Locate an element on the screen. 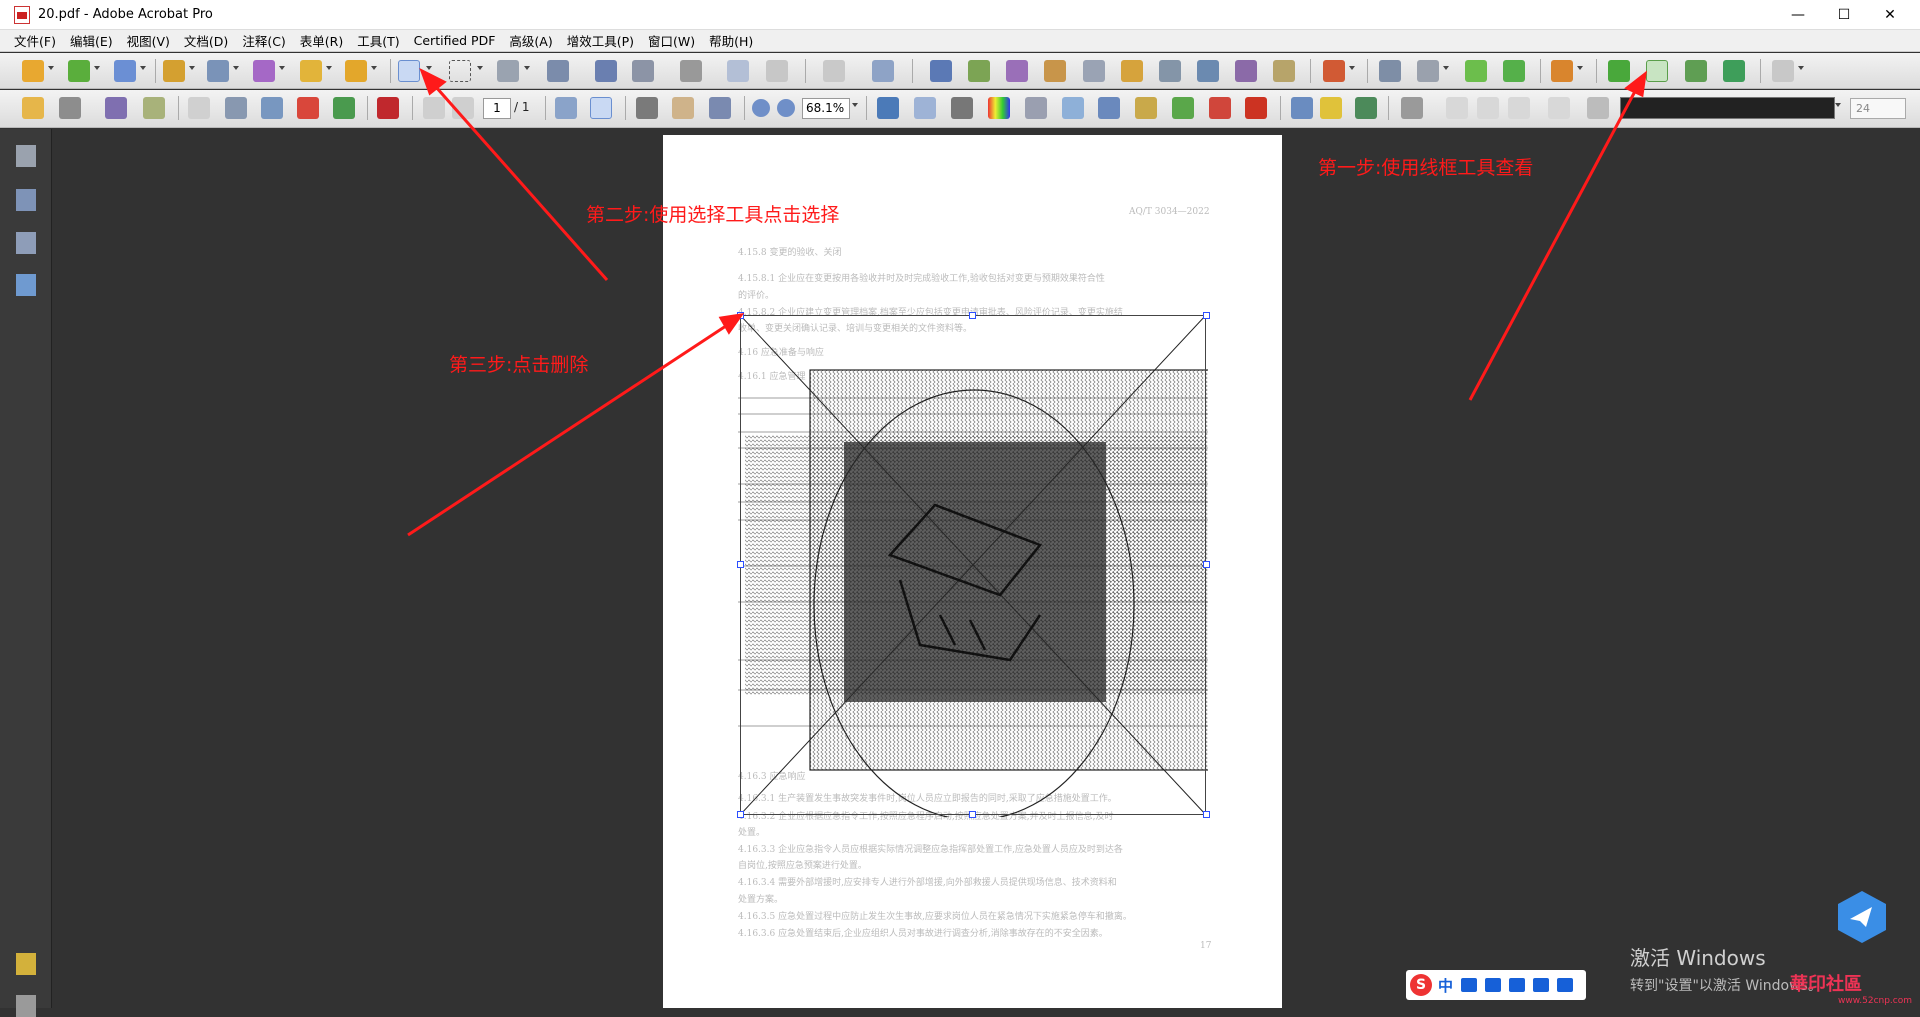  acrobat-icon is located at coordinates (308, 108).